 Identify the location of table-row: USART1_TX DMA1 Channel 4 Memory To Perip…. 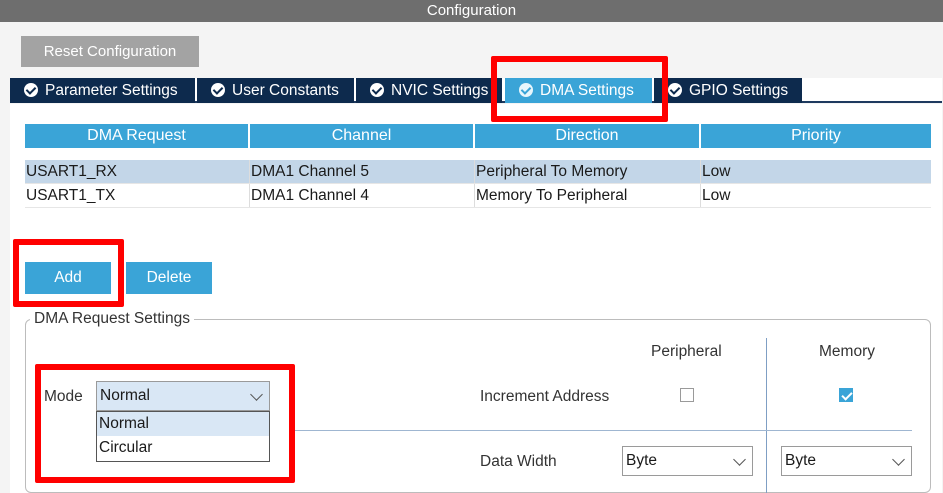
(478, 196).